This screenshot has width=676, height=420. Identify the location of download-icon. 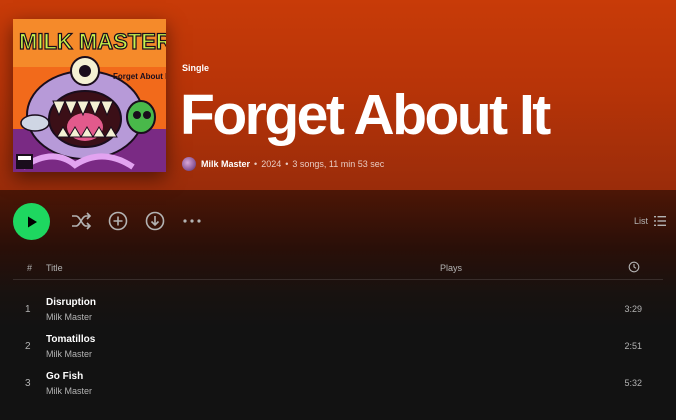
(155, 221).